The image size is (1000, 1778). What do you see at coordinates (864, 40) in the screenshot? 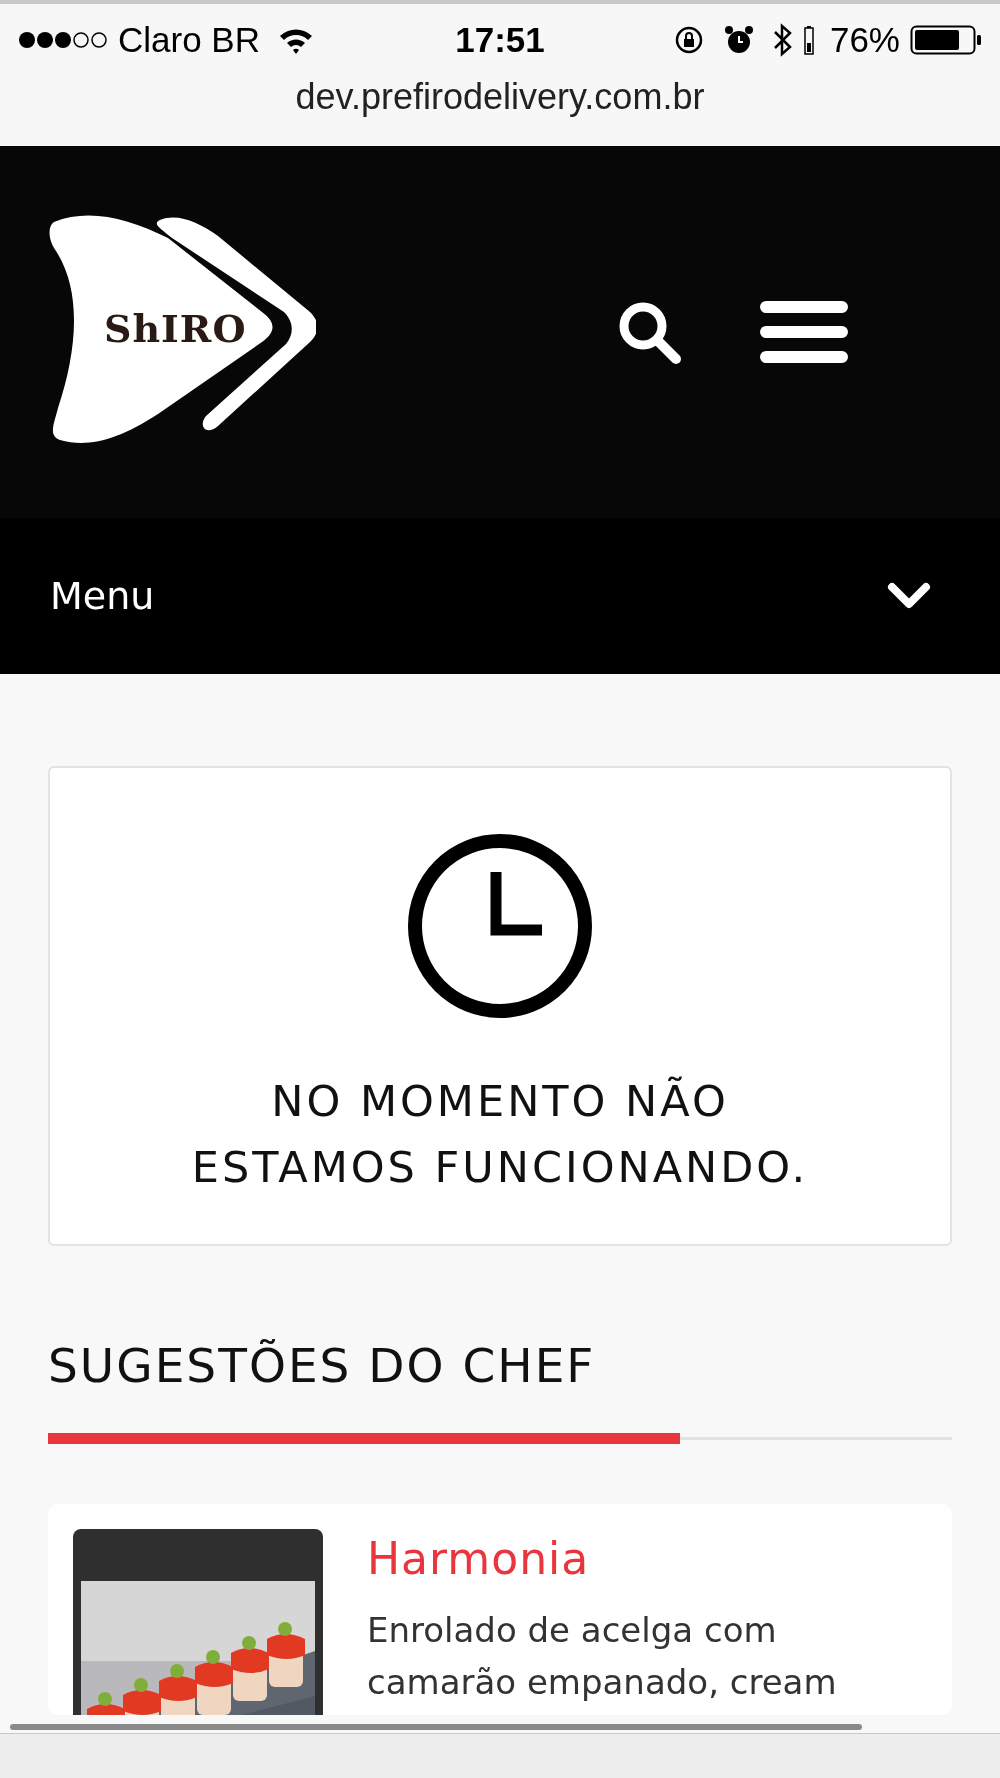
I see `battery-percent: 76%` at bounding box center [864, 40].